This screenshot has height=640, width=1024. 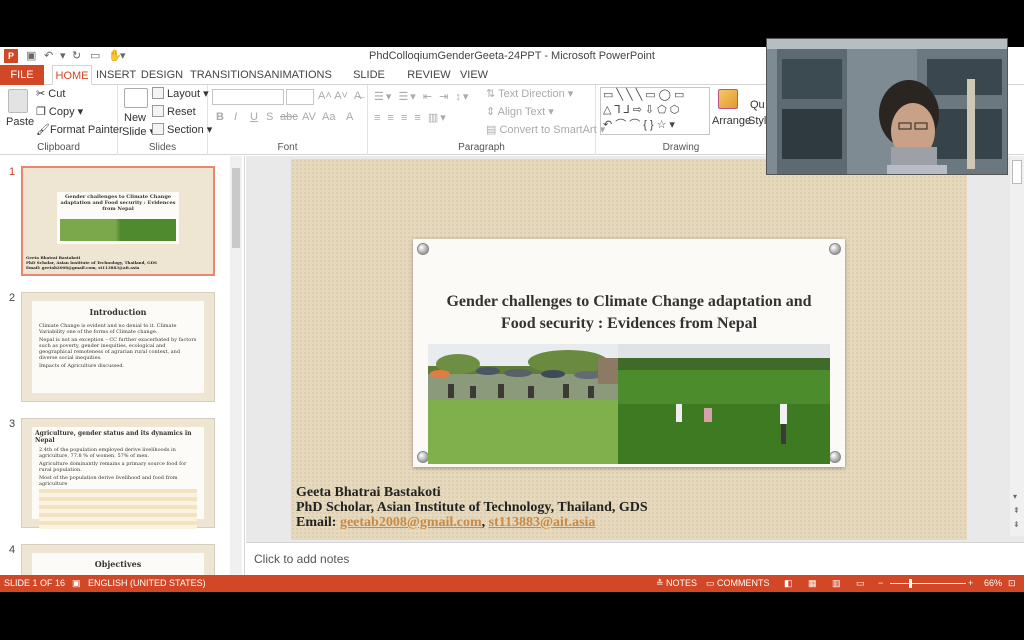 I want to click on change-case-button: Aa, so click(x=328, y=117).